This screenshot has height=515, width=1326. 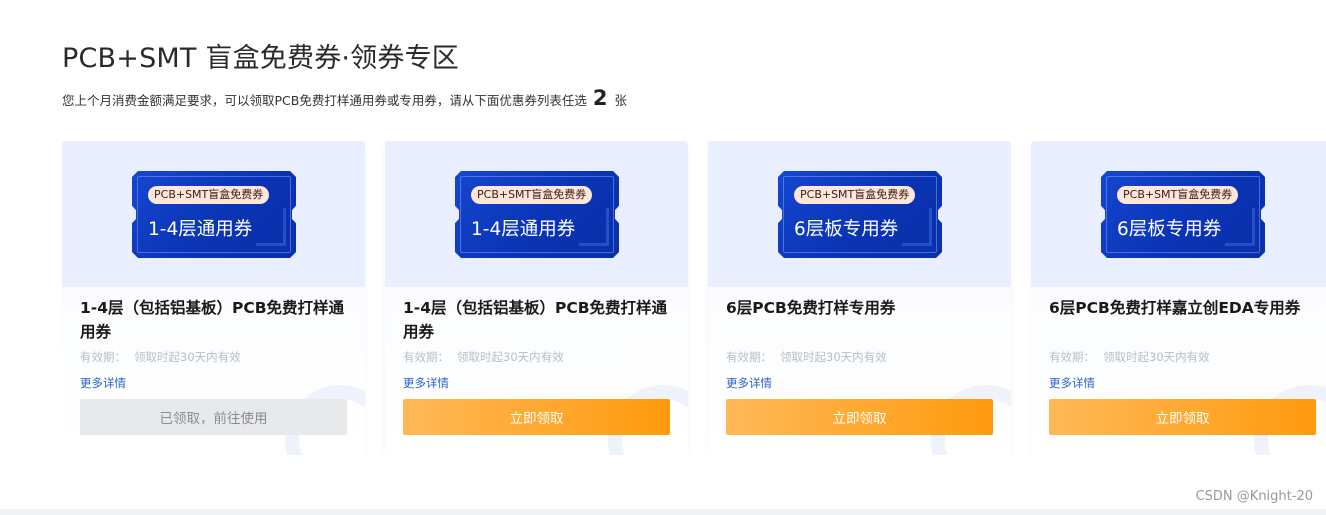 I want to click on subtitle-unit: 张, so click(x=620, y=100).